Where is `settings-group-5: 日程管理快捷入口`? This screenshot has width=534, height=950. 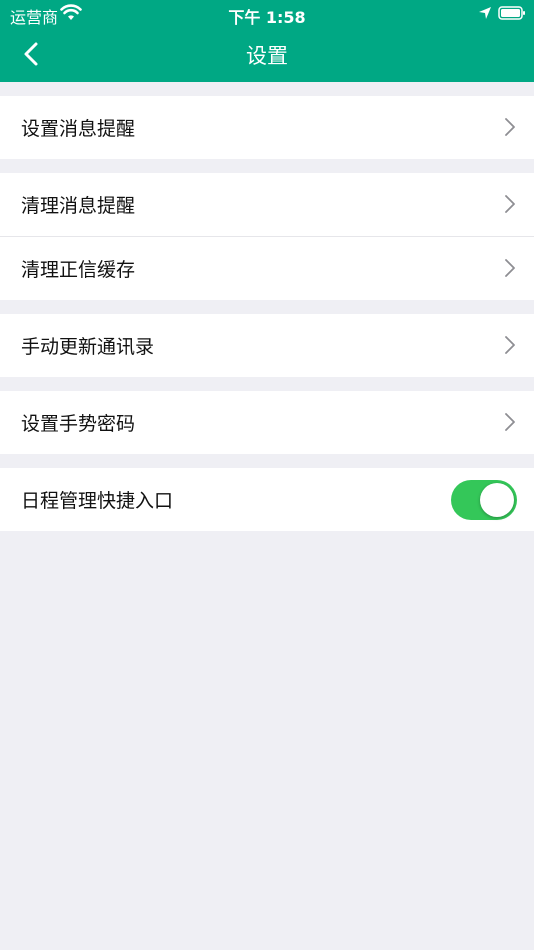
settings-group-5: 日程管理快捷入口 is located at coordinates (267, 499).